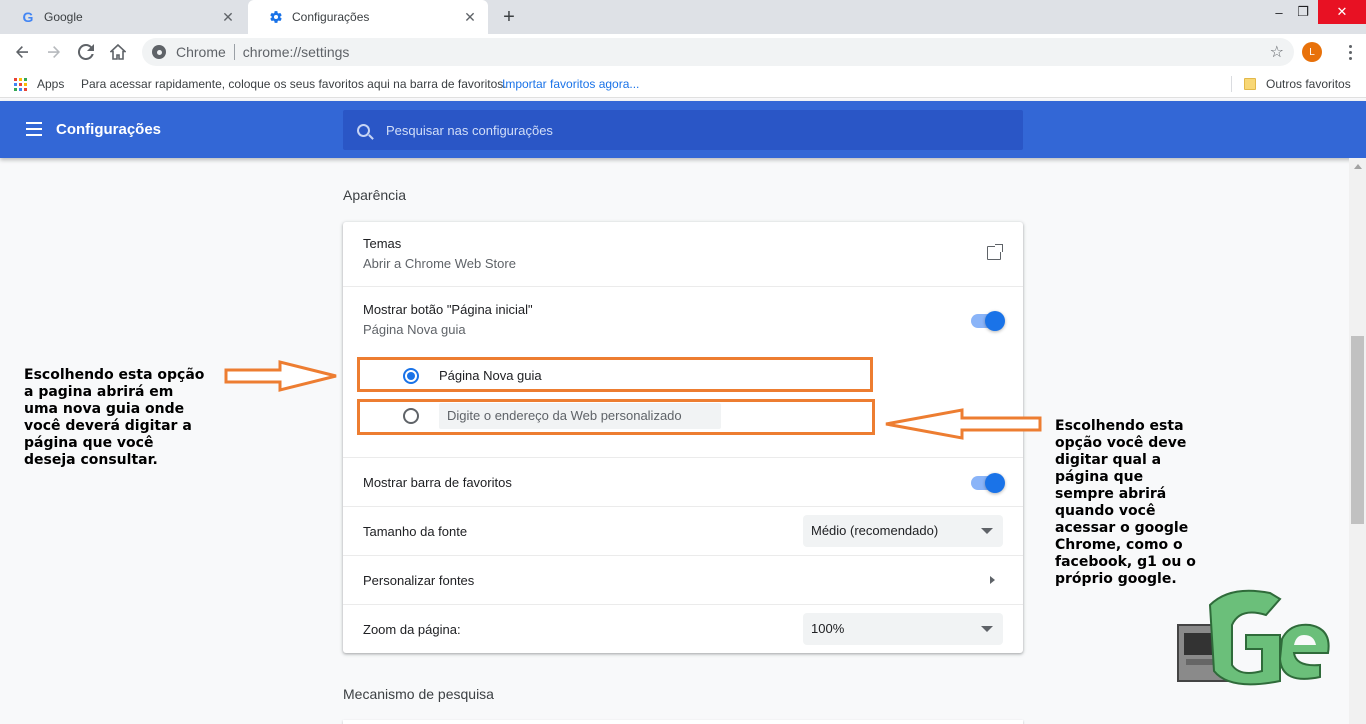  I want to click on search-input, so click(686, 130).